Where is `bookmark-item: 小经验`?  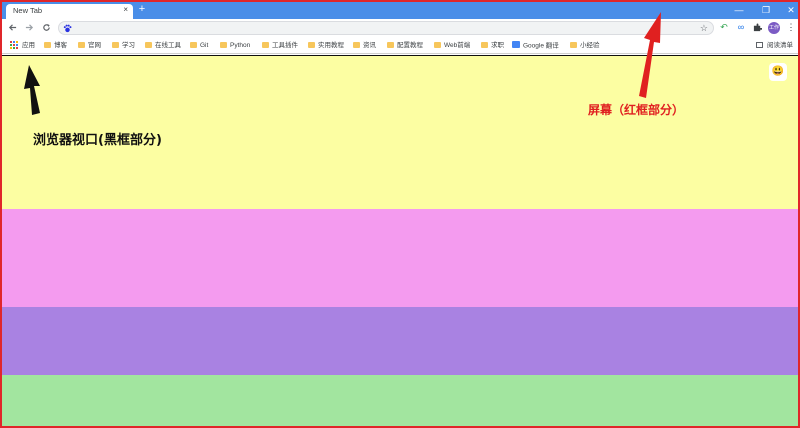 bookmark-item: 小经验 is located at coordinates (585, 46).